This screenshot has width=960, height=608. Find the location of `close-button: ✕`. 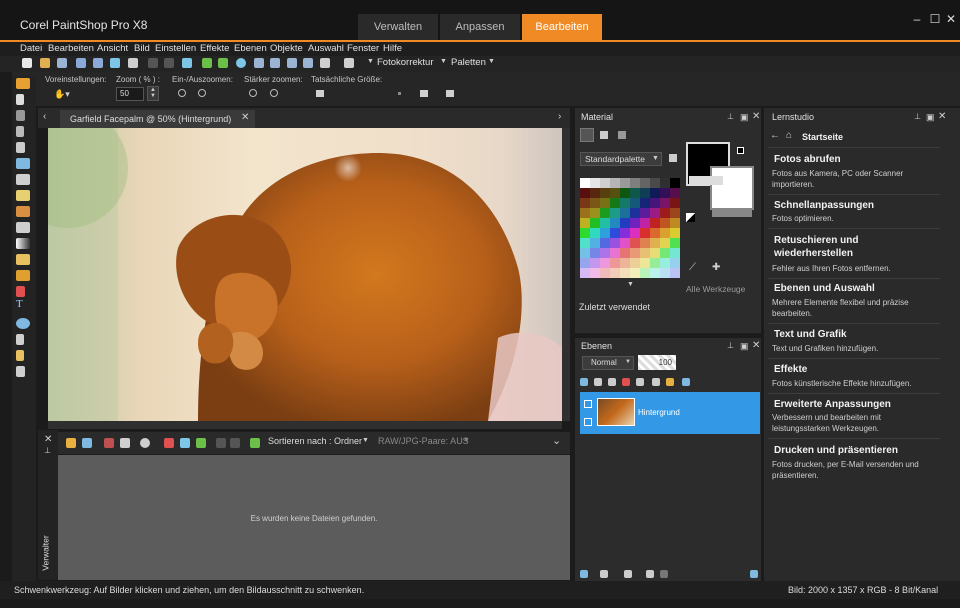

close-button: ✕ is located at coordinates (951, 19).